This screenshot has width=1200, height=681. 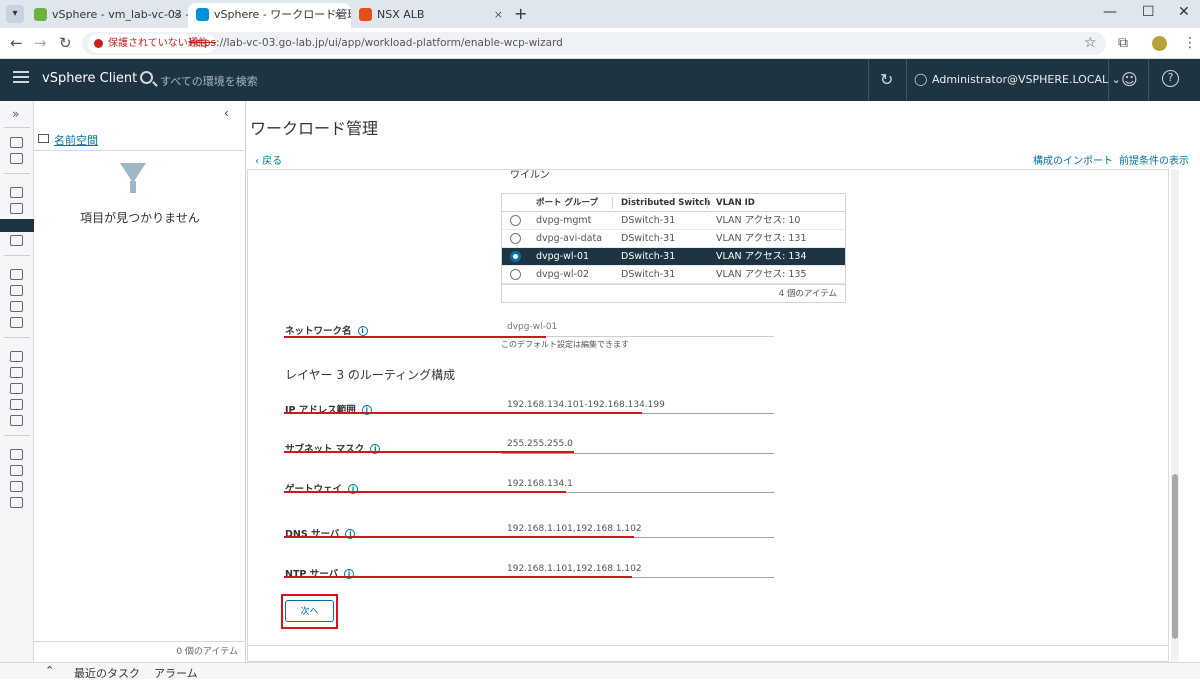 What do you see at coordinates (1184, 12) in the screenshot?
I see `close-window-button: ✕` at bounding box center [1184, 12].